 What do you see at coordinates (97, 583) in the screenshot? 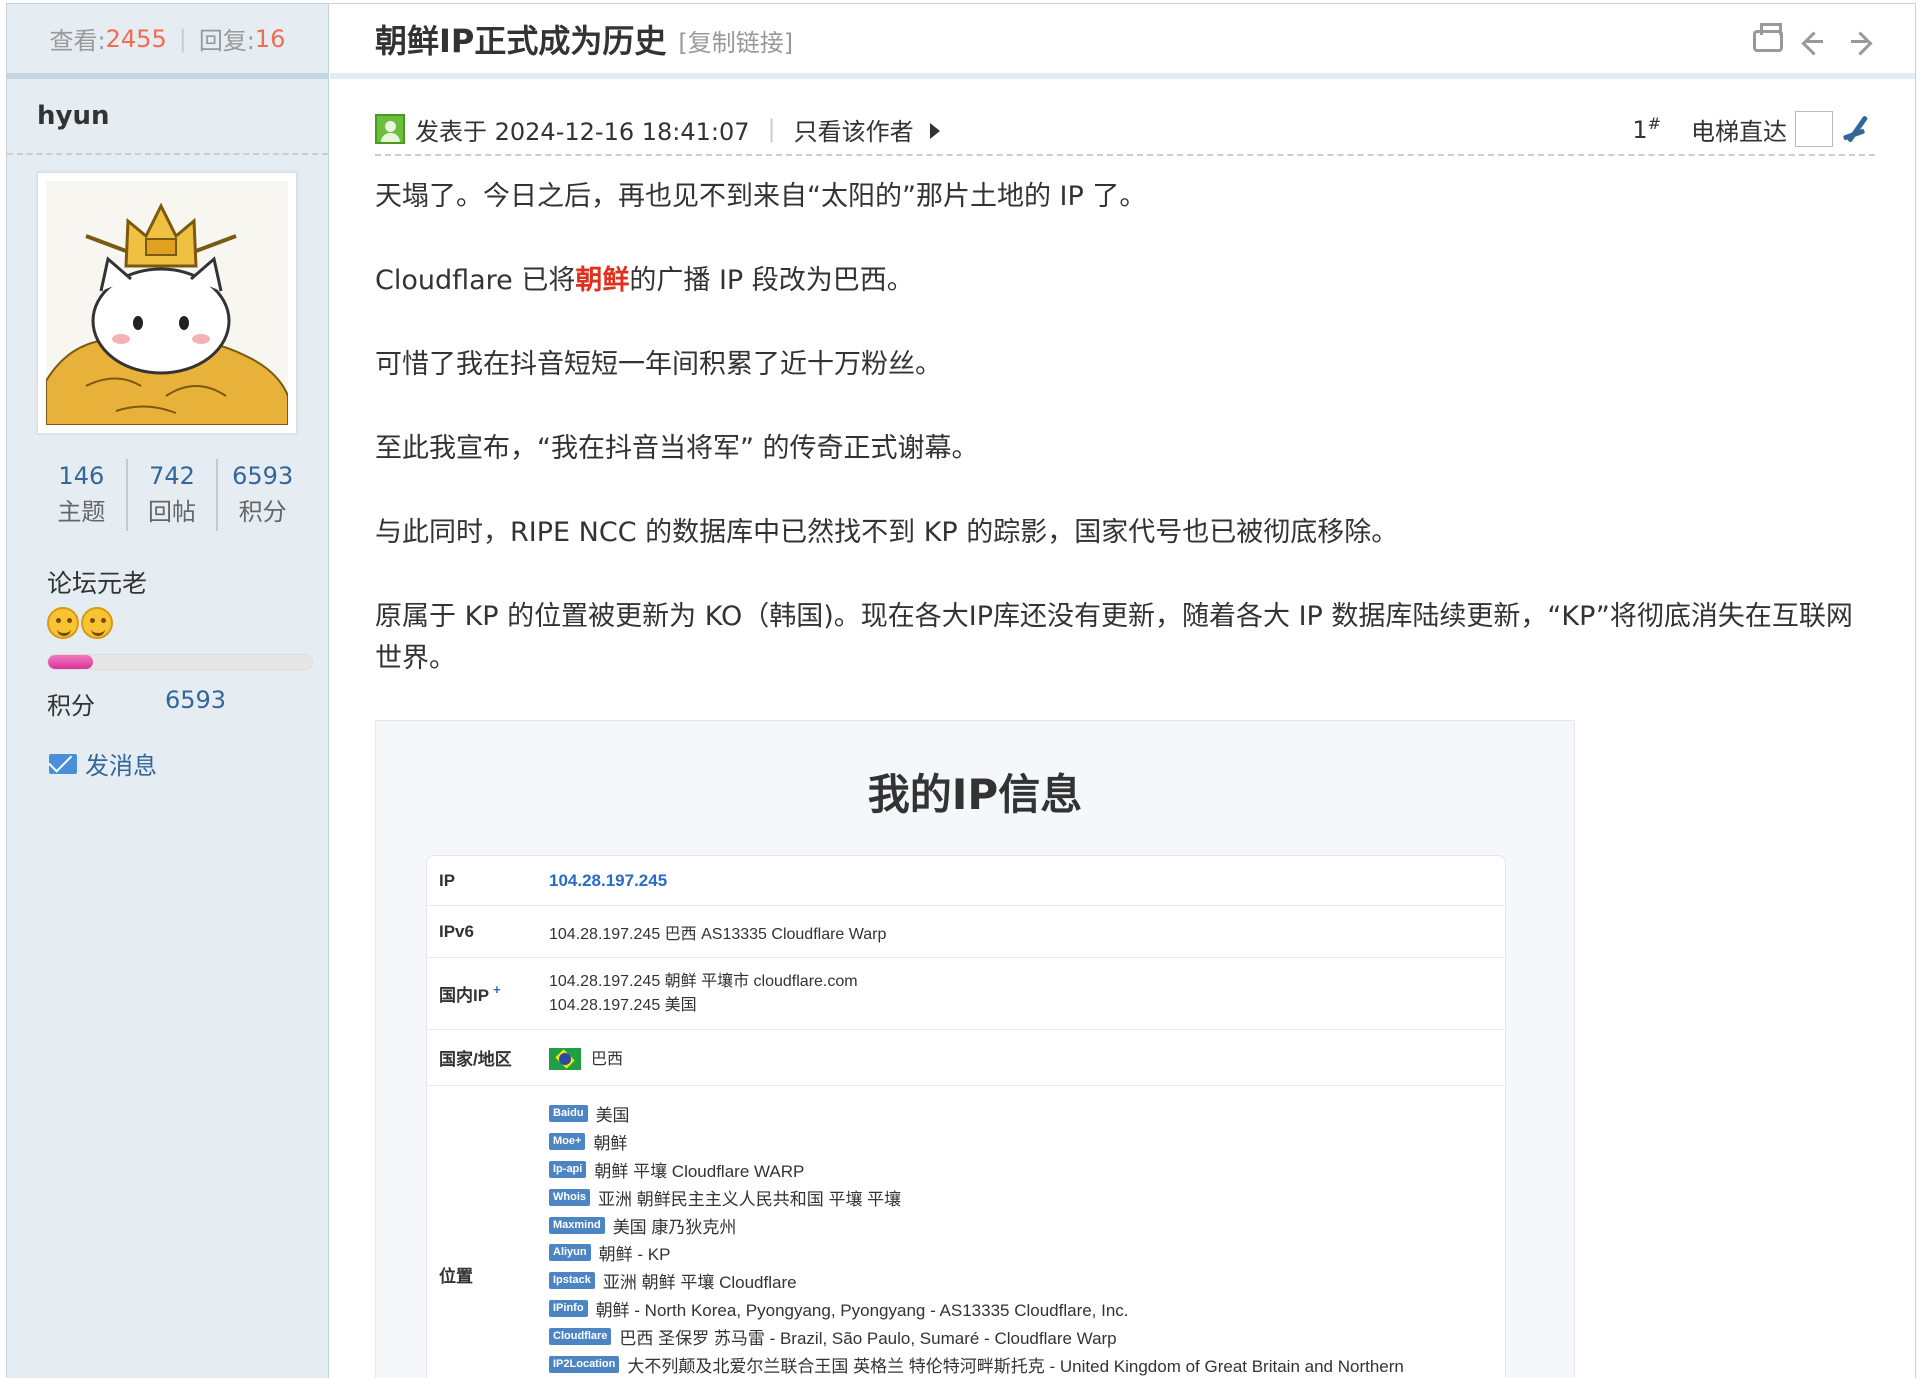
I see `user-rank: 论坛元老` at bounding box center [97, 583].